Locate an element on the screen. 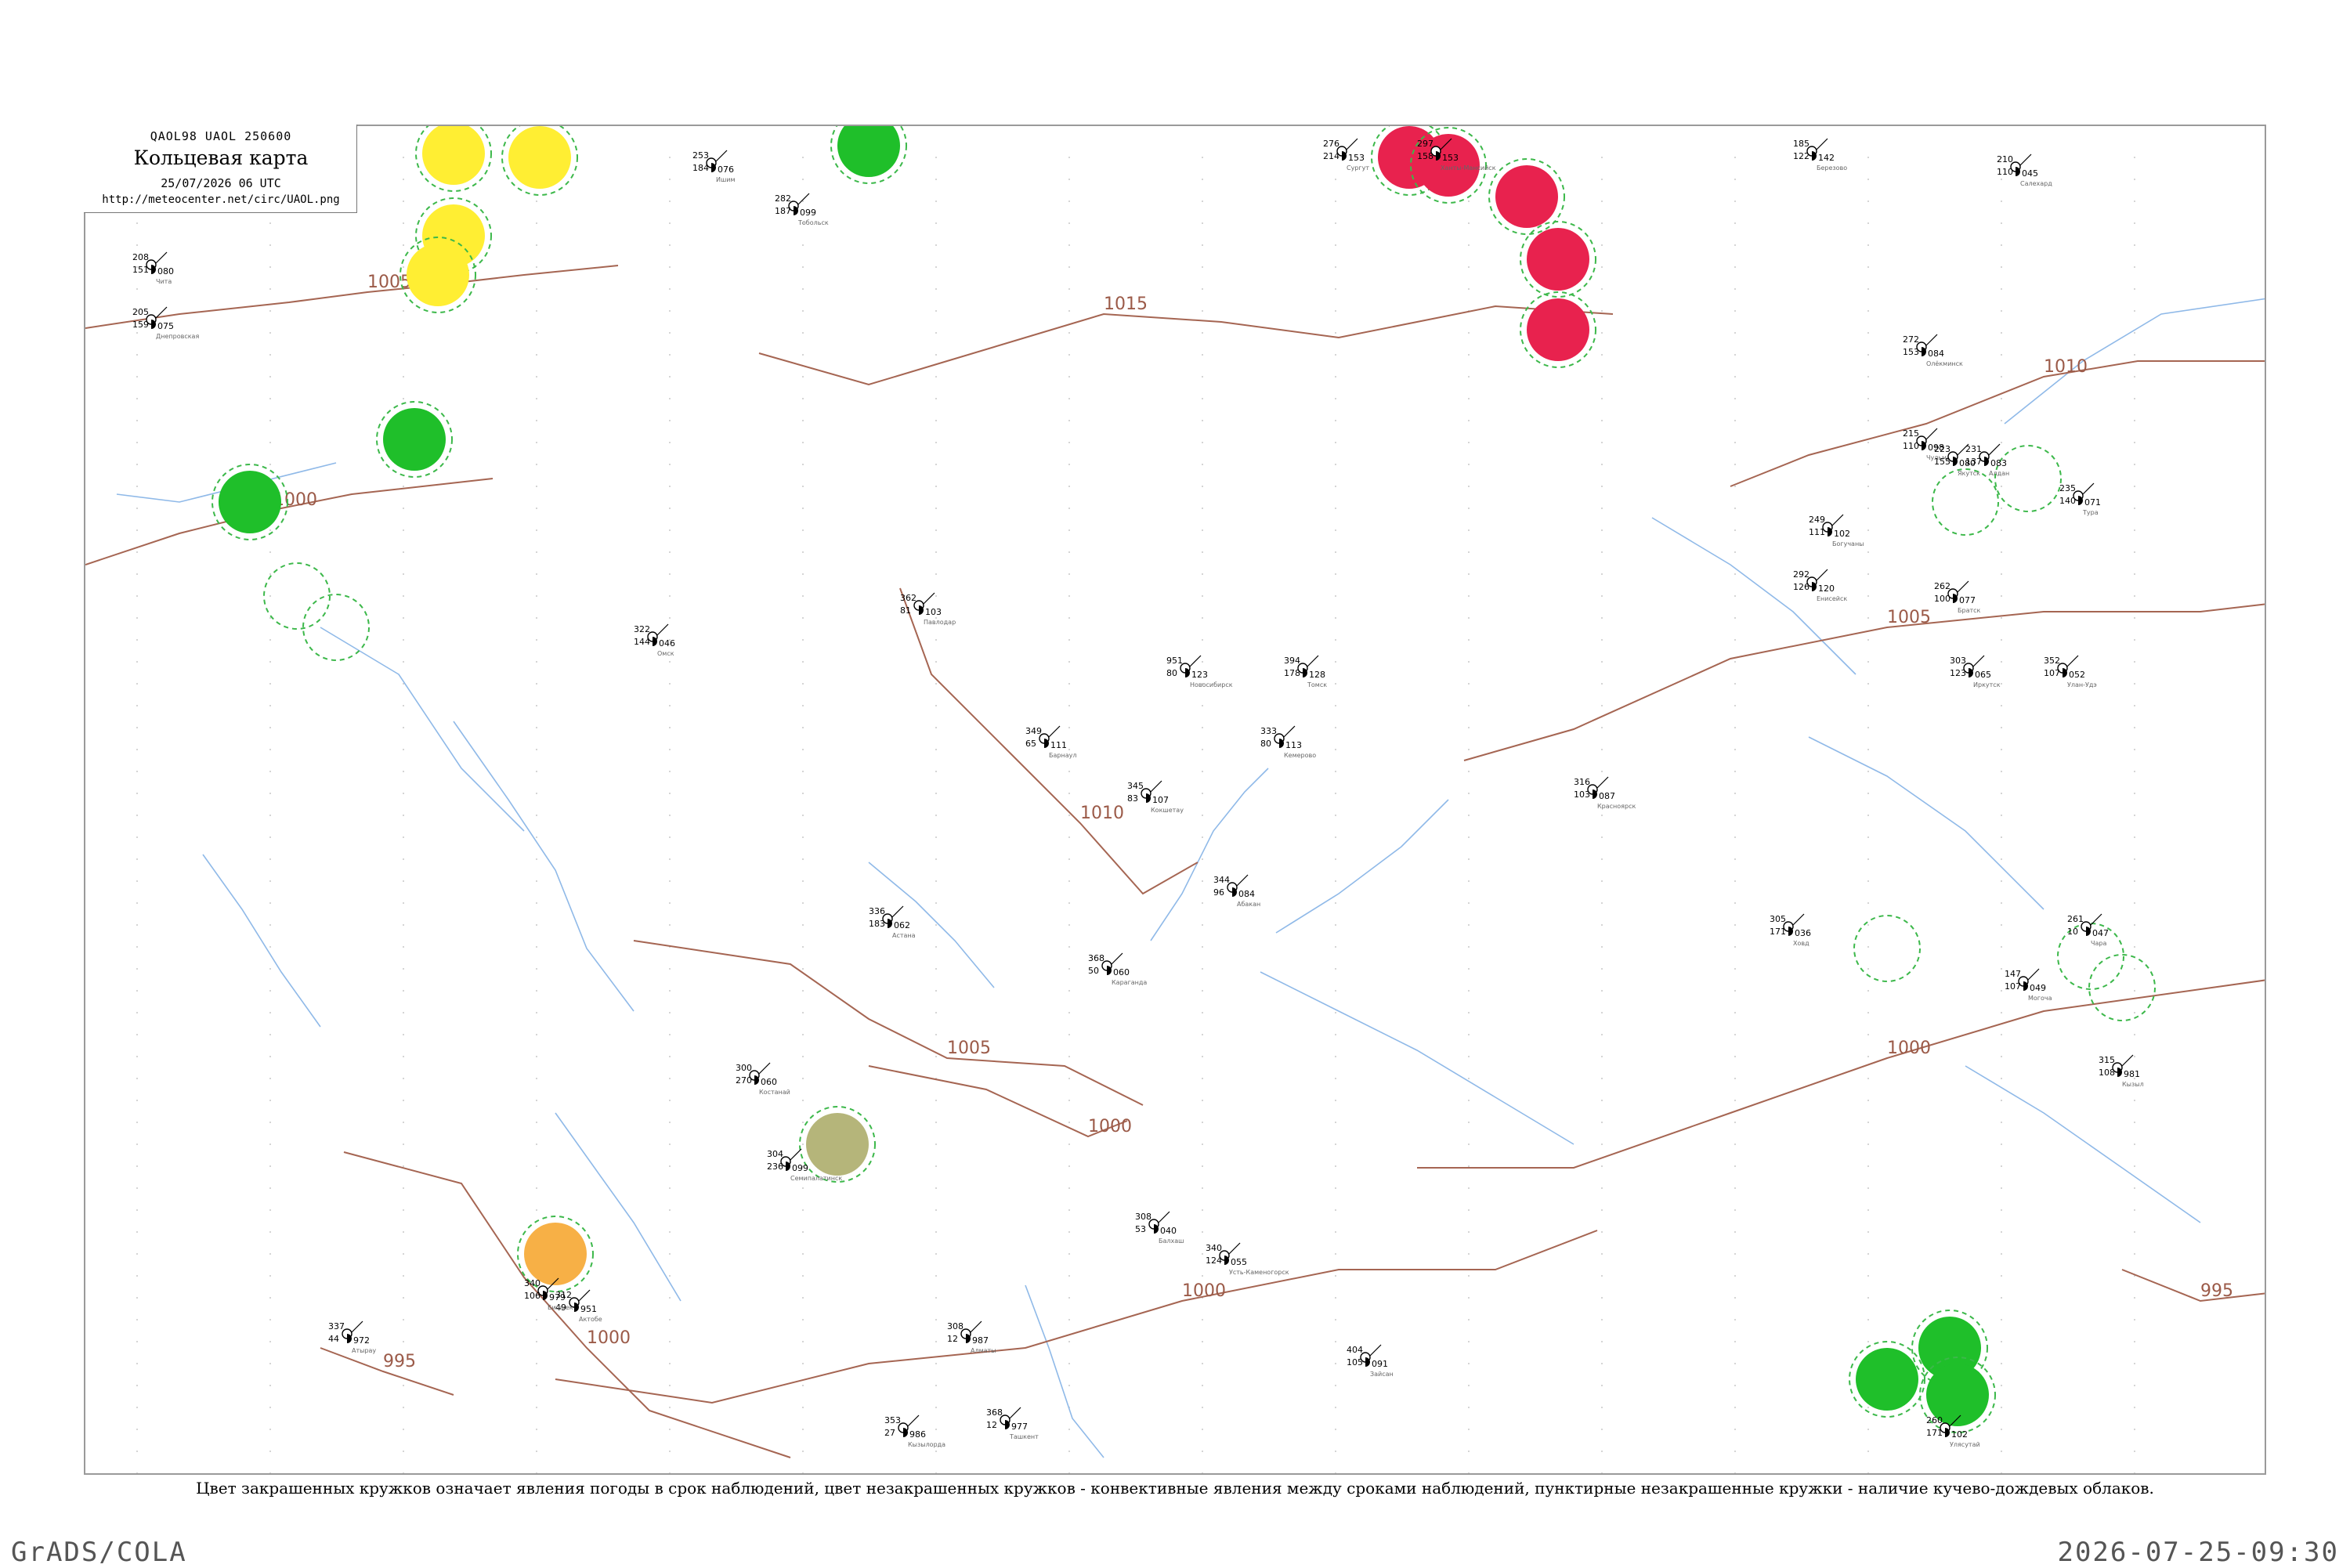 This screenshot has width=2350, height=1568. station-value: 44 is located at coordinates (333, 1339).